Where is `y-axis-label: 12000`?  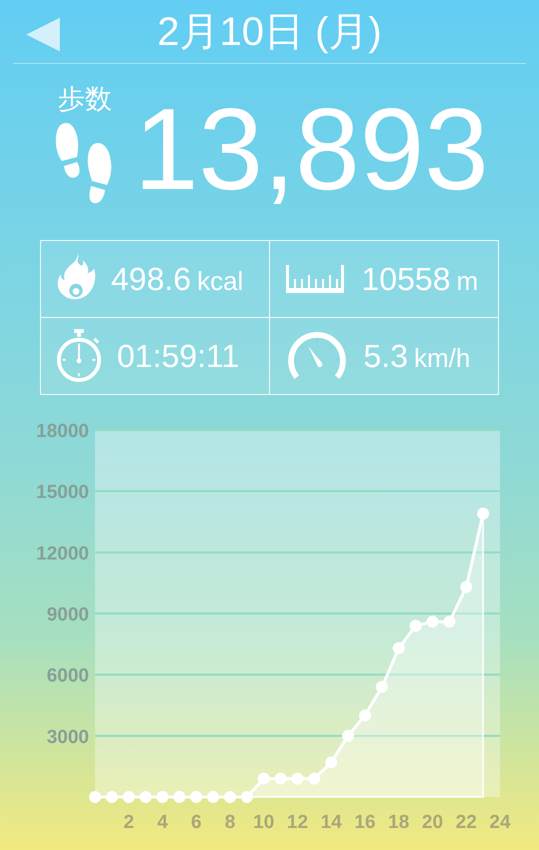
y-axis-label: 12000 is located at coordinates (62, 553).